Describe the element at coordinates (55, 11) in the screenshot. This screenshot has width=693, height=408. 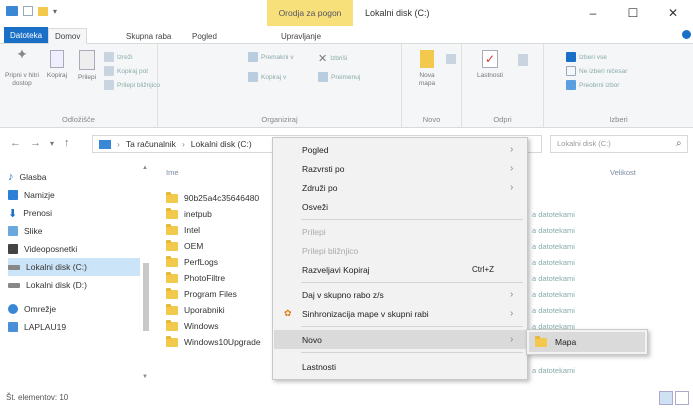
I see `qat-dropdown-icon: ▾` at that location.